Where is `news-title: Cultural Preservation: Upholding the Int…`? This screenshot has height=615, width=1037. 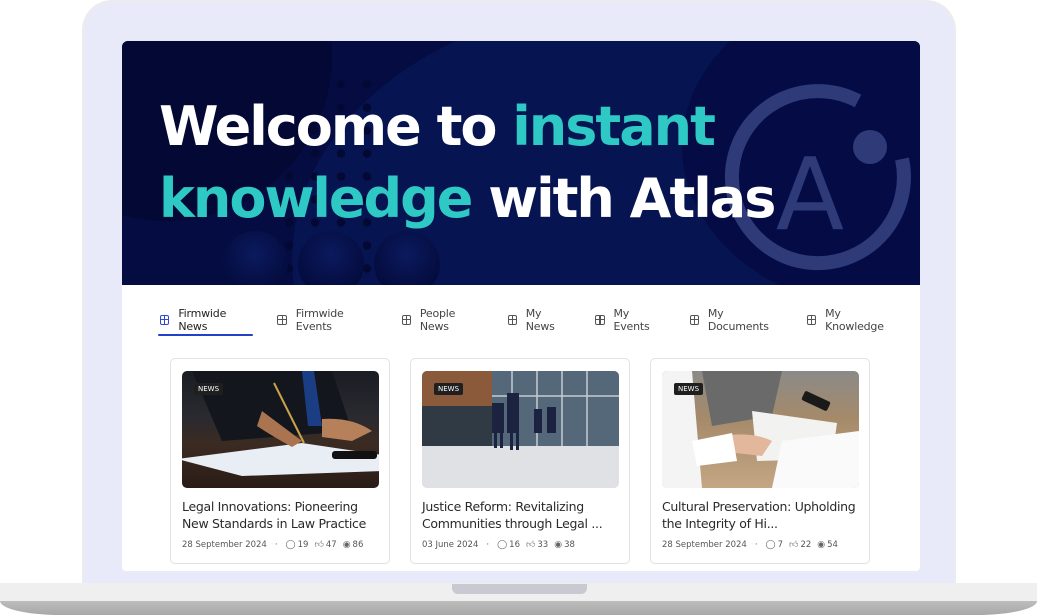 news-title: Cultural Preservation: Upholding the Int… is located at coordinates (762, 515).